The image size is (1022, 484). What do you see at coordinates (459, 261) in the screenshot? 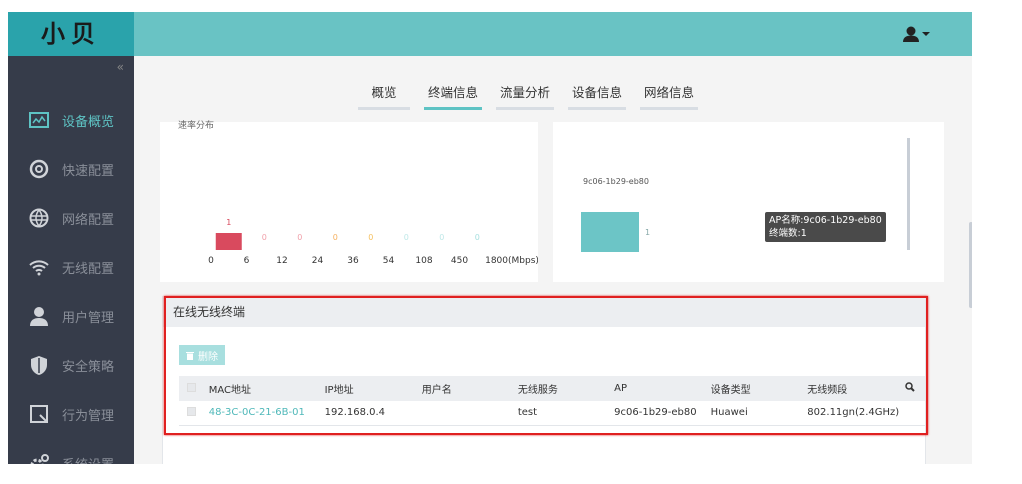
I see `x-tick-label: 450` at bounding box center [459, 261].